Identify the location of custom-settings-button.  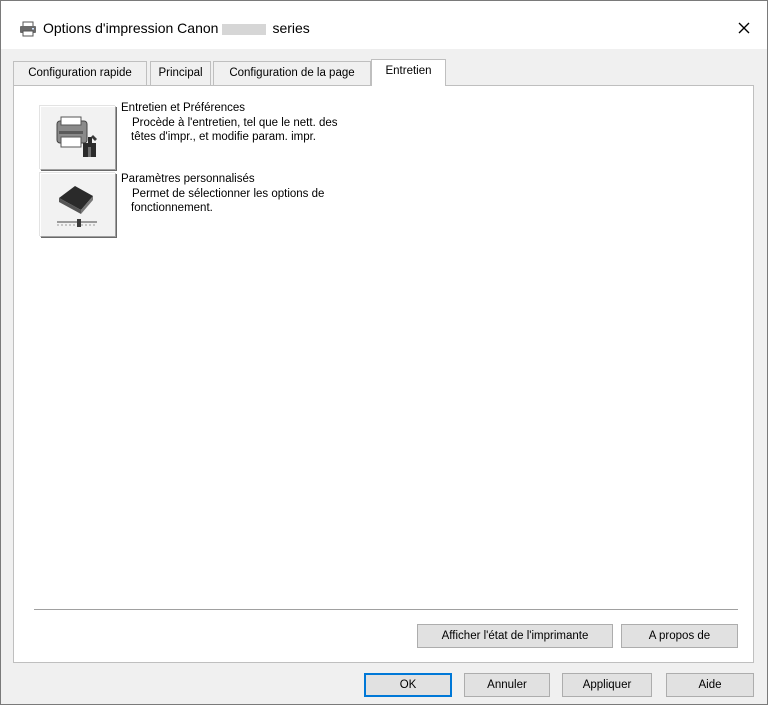
(78, 205).